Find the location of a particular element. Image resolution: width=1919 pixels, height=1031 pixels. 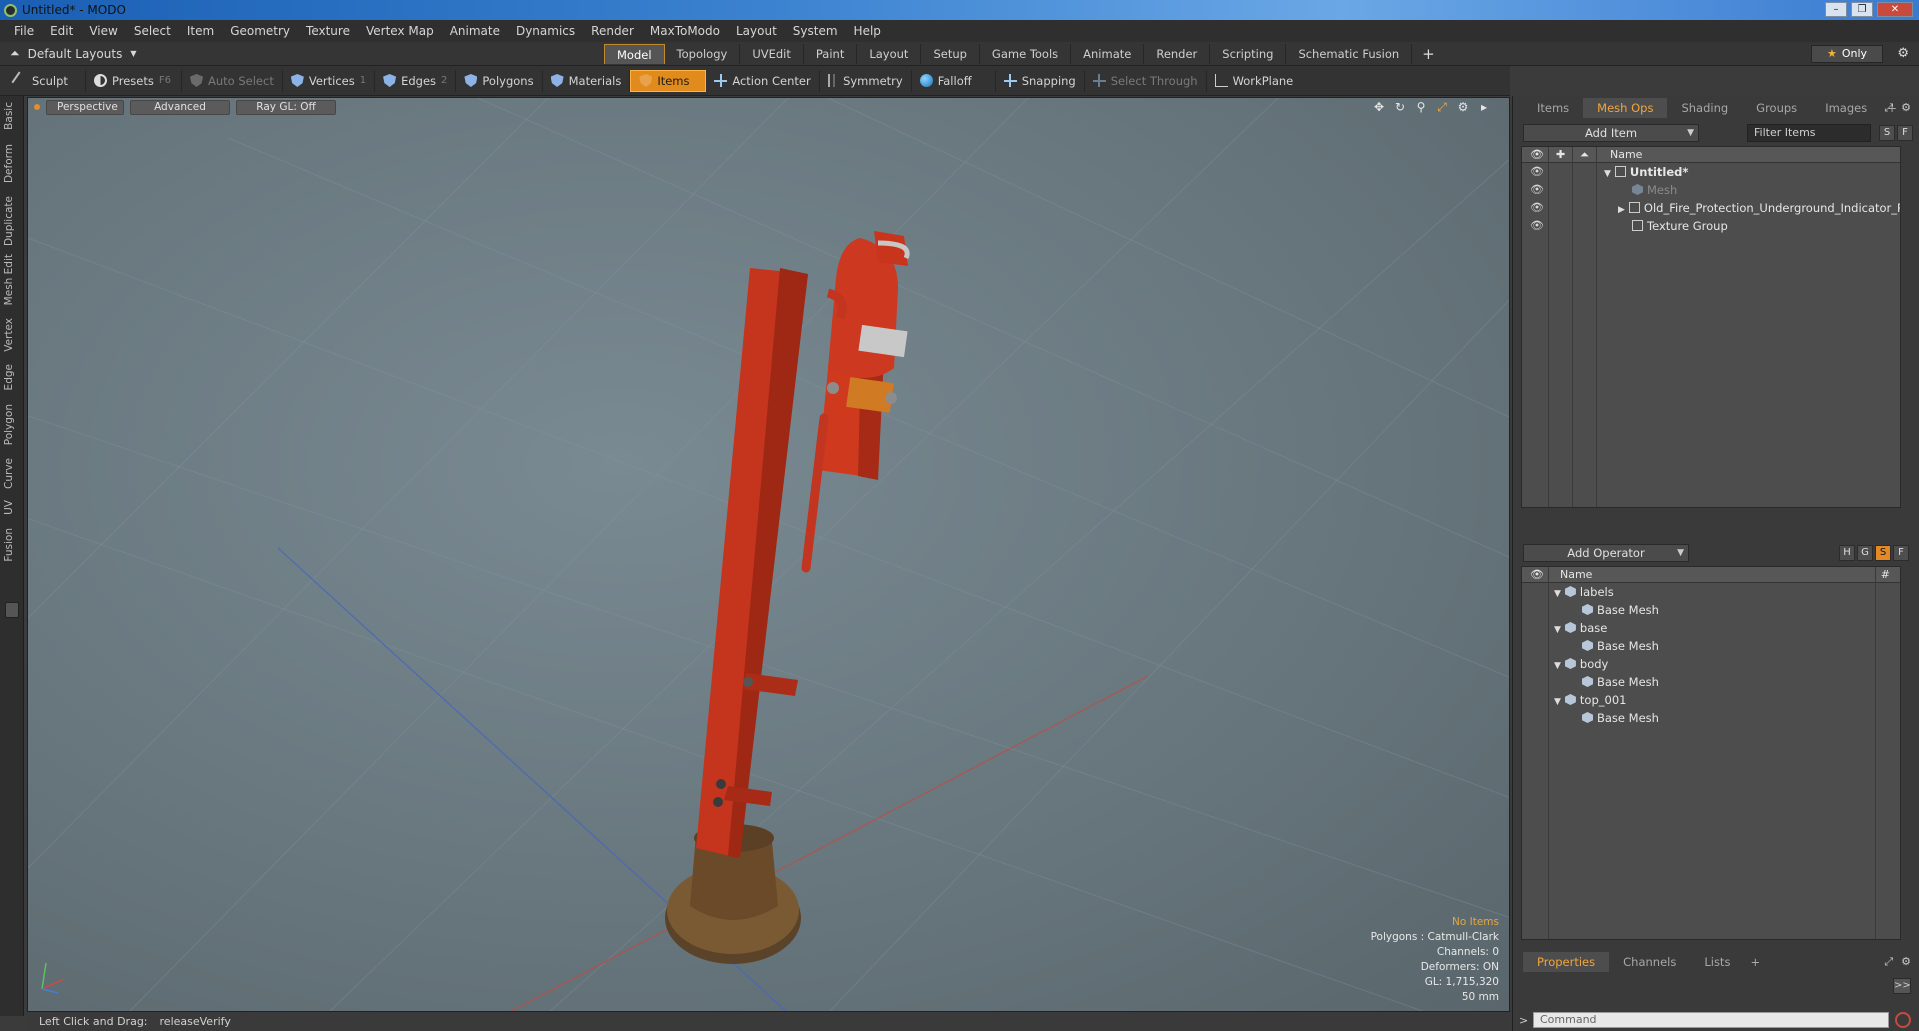

edges-button: Edges 2 is located at coordinates (416, 80).